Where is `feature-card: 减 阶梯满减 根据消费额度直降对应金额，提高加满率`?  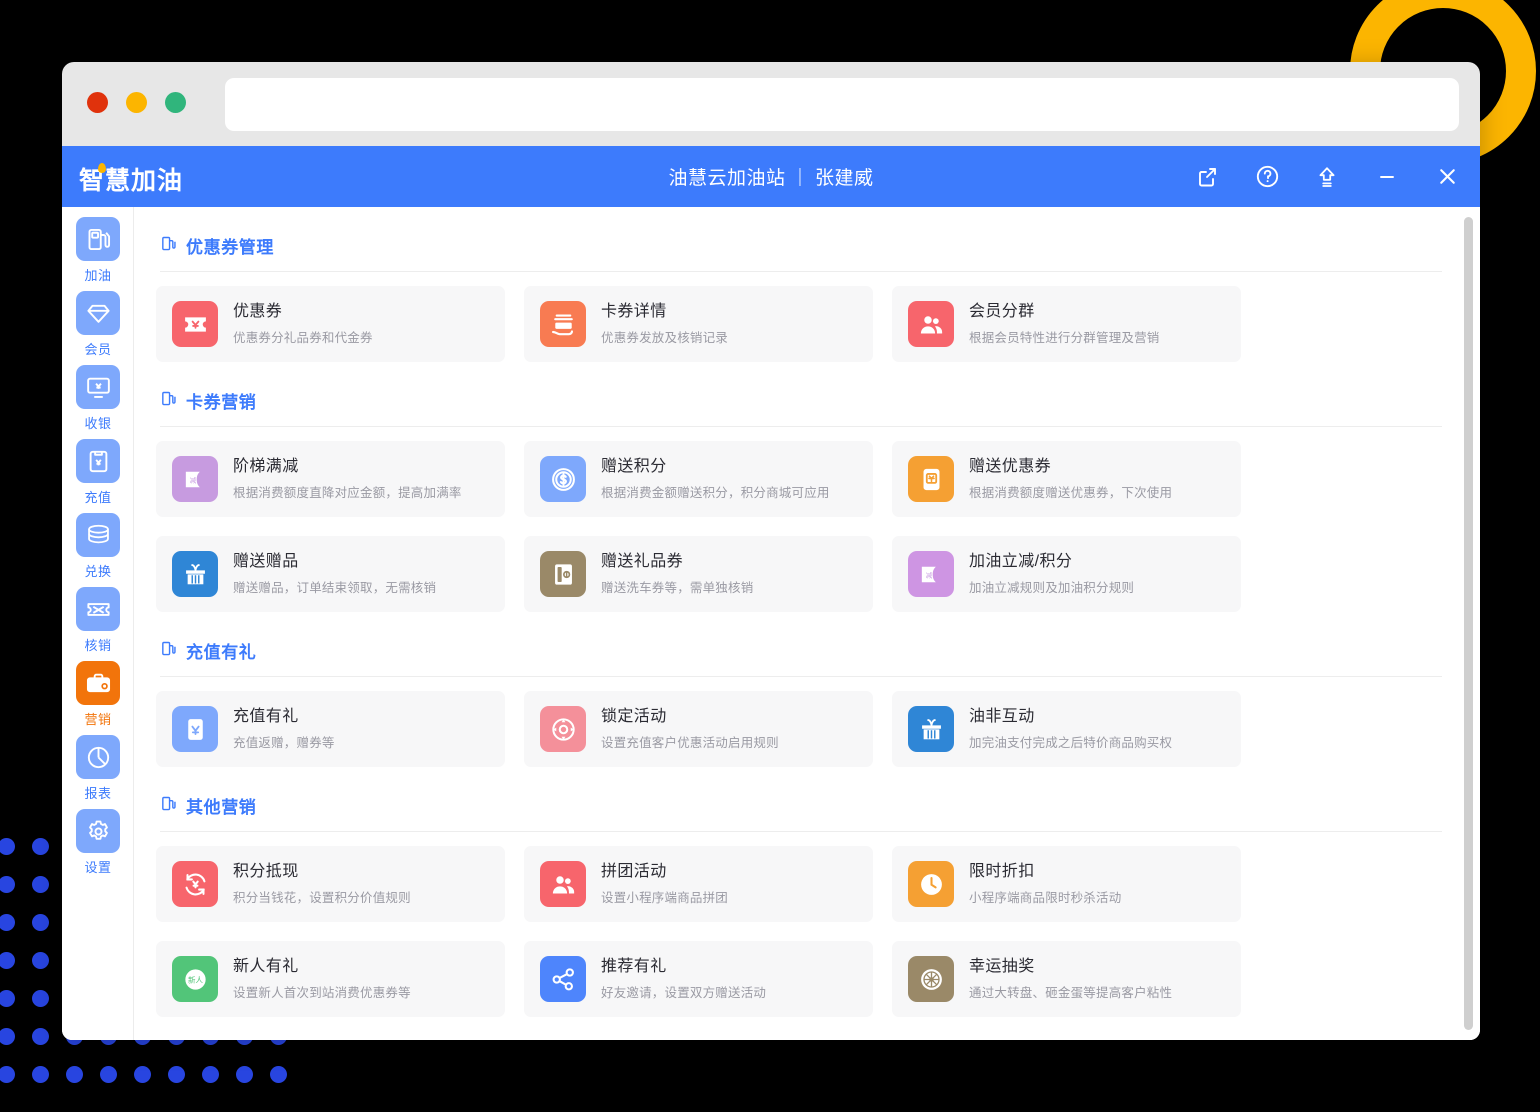 feature-card: 减 阶梯满减 根据消费额度直降对应金额，提高加满率 is located at coordinates (330, 479).